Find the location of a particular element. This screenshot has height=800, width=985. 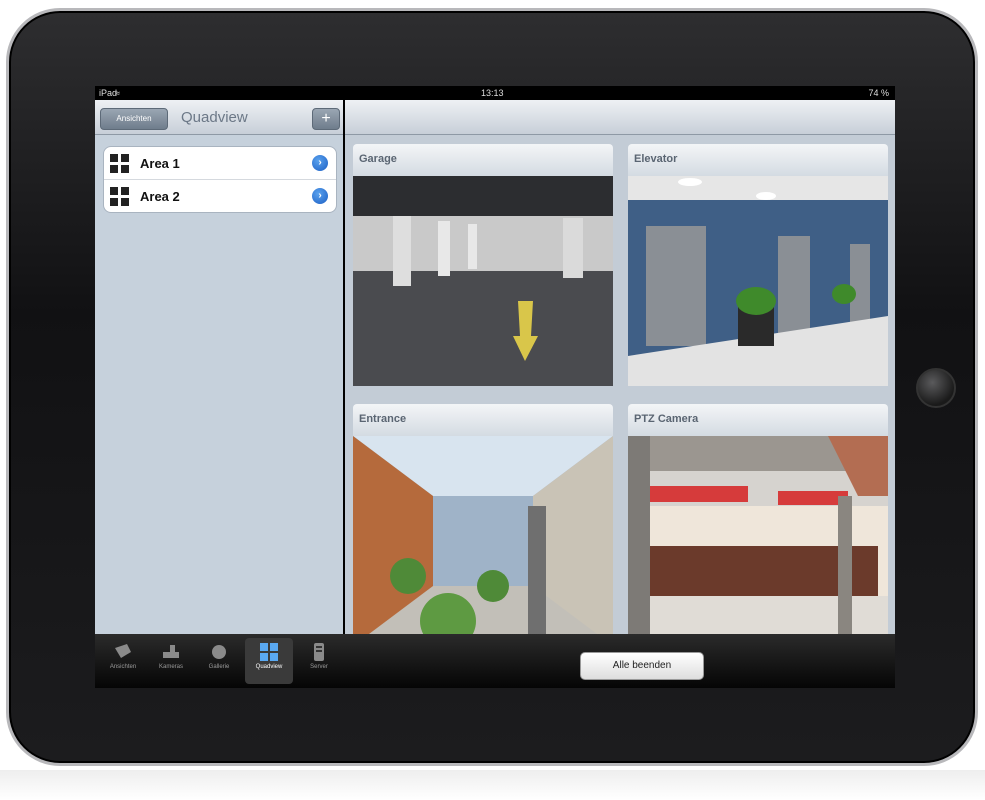

area-list: Area 1 › Area 2 › is located at coordinates (220, 179).